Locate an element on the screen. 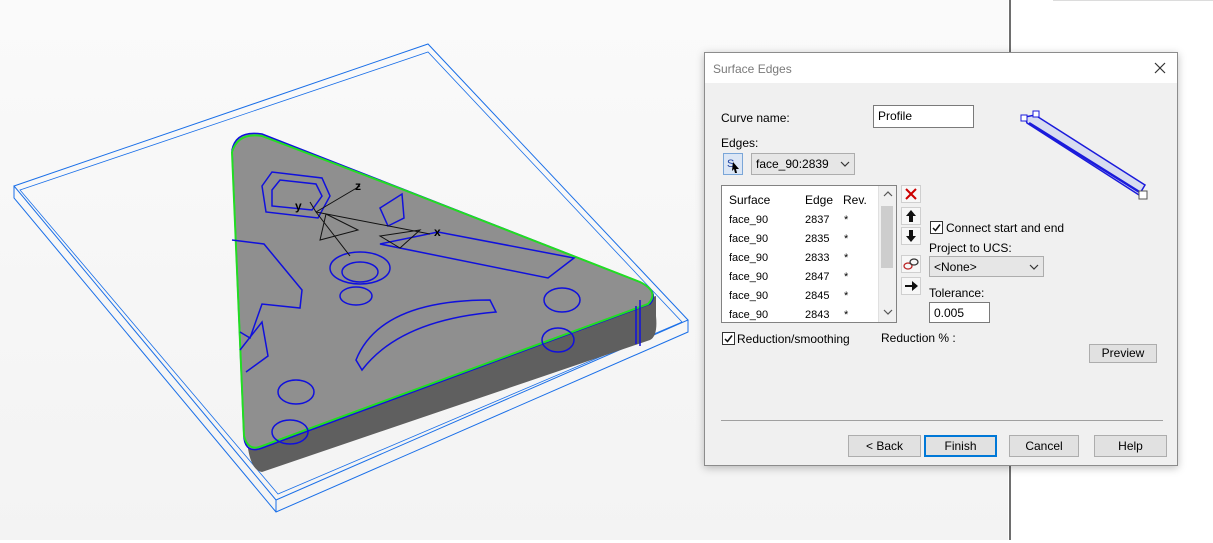 The width and height of the screenshot is (1213, 543). dialog-separator is located at coordinates (942, 420).